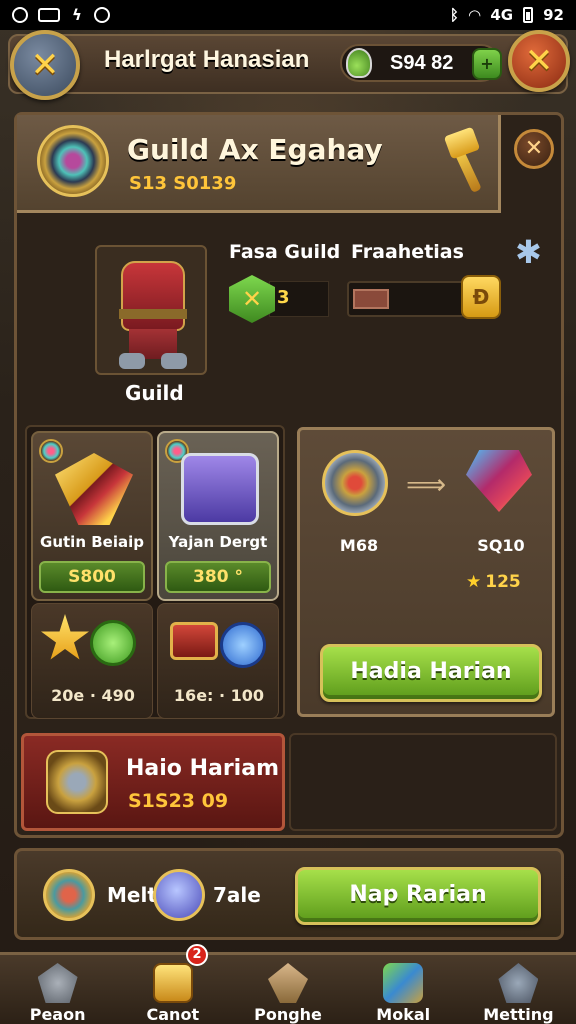 Image resolution: width=576 pixels, height=1024 pixels. I want to click on notification-badge: 2, so click(197, 955).